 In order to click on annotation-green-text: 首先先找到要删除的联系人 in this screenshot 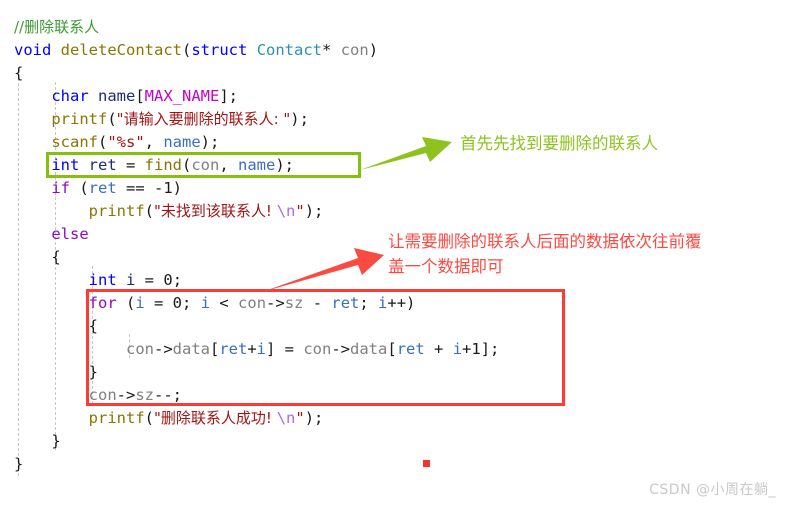, I will do `click(559, 143)`.